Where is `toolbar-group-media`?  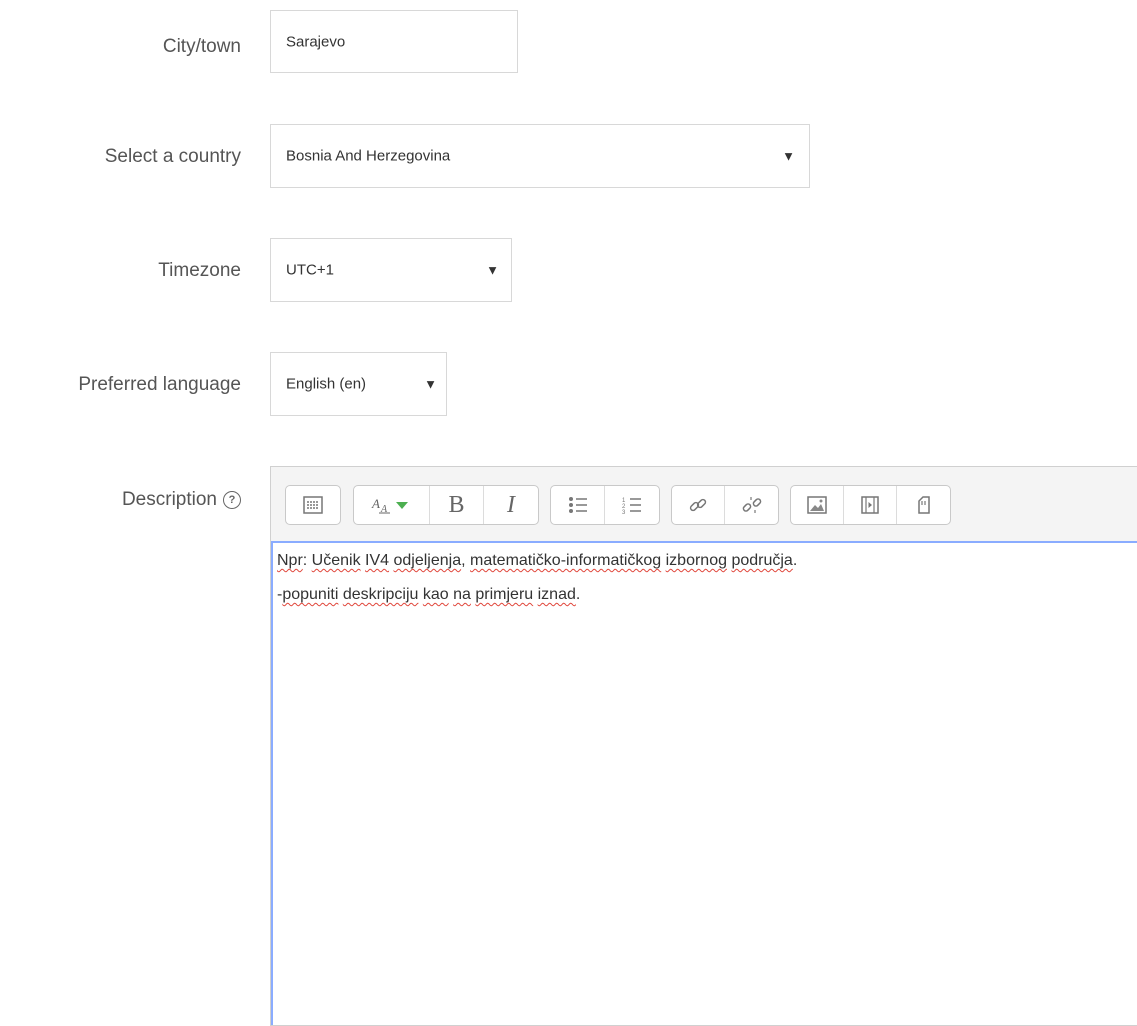
toolbar-group-media is located at coordinates (870, 505).